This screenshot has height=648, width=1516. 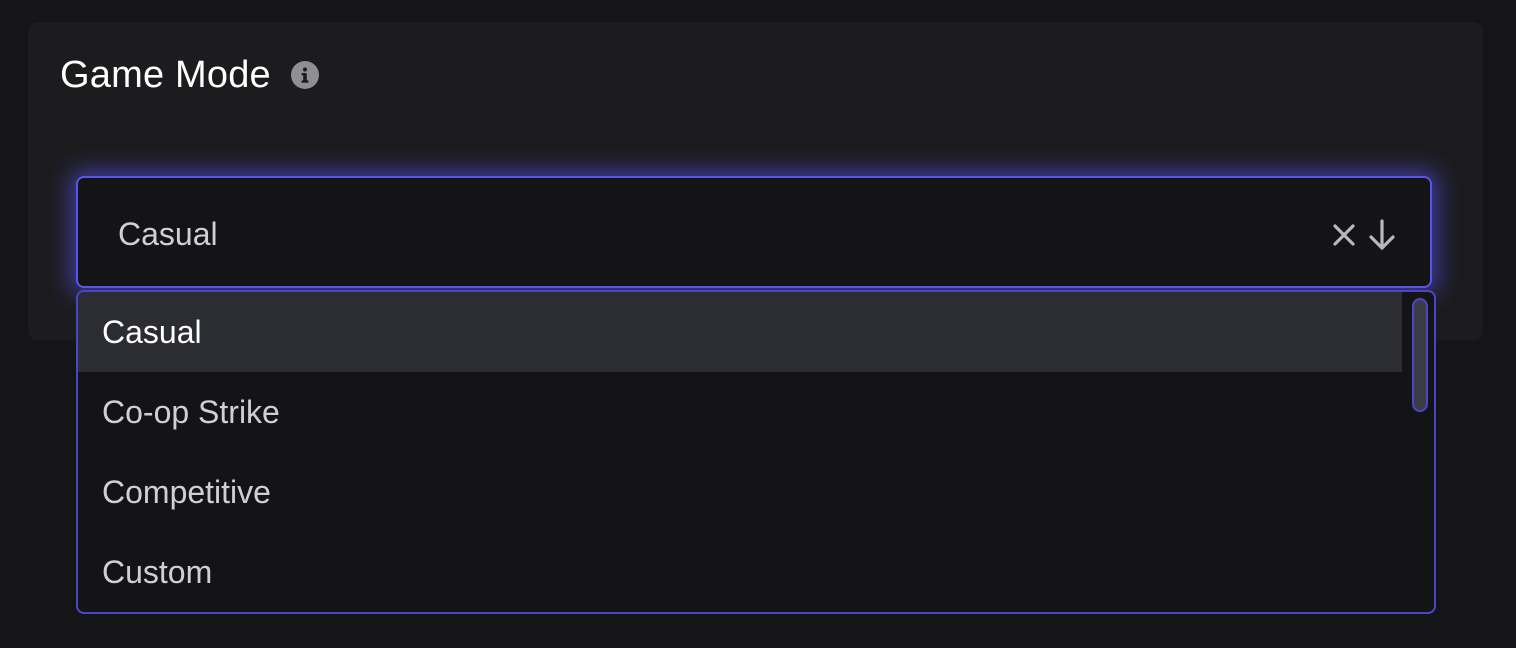 I want to click on field-label: Game Mode, so click(x=165, y=74).